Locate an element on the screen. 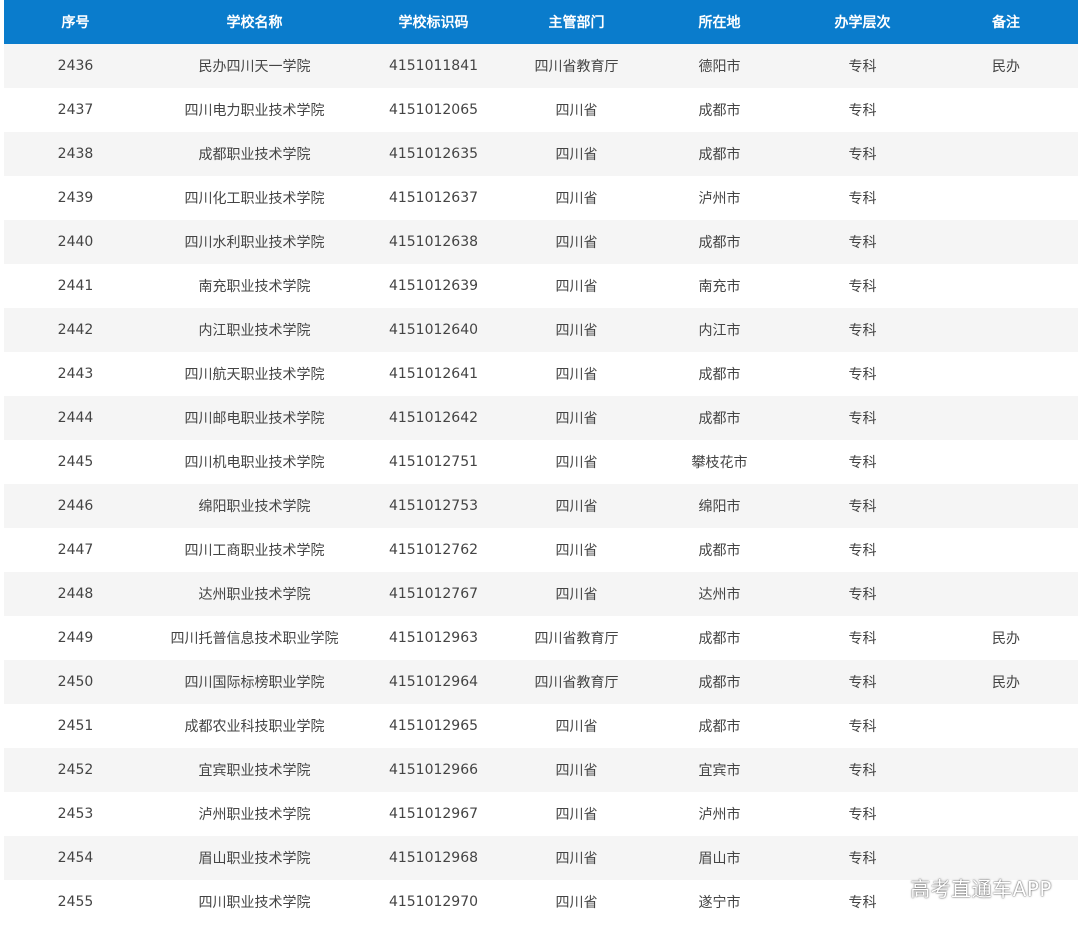  table-row: 2454 眉山职业技术学院 4151012968 四川省 眉山市 专科 is located at coordinates (541, 858).